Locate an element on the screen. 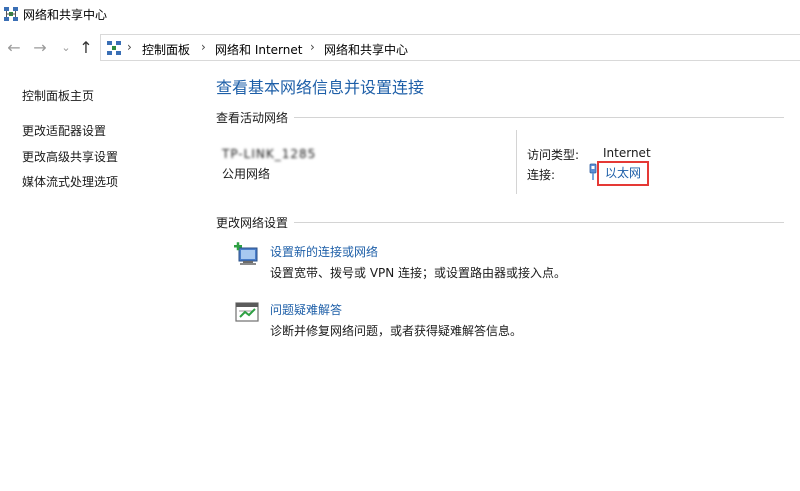 The height and width of the screenshot is (491, 800). sidebar-item-adapter-settings: 更改适配器设置 is located at coordinates (64, 130).